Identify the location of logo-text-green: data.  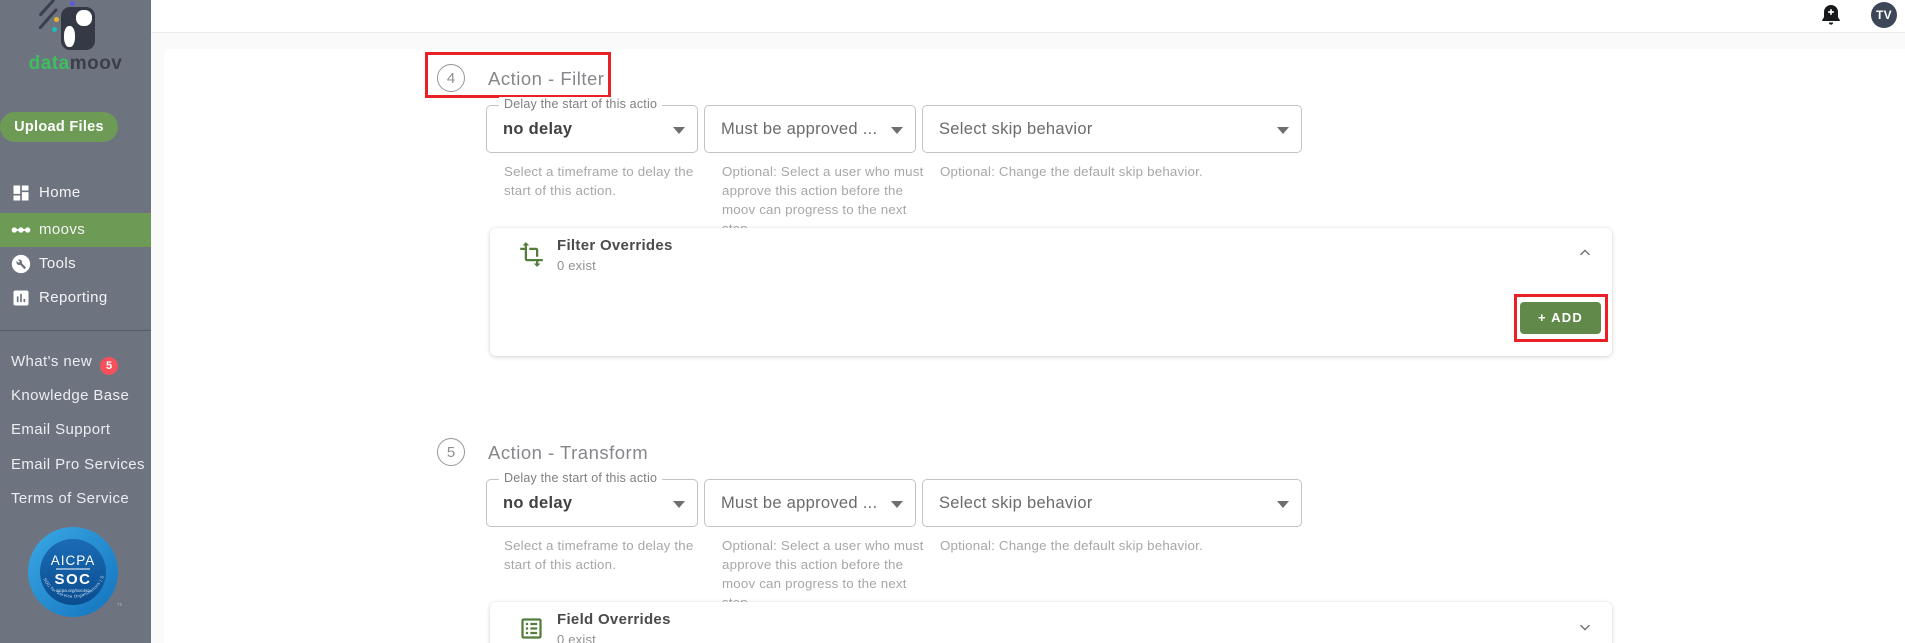
(49, 63).